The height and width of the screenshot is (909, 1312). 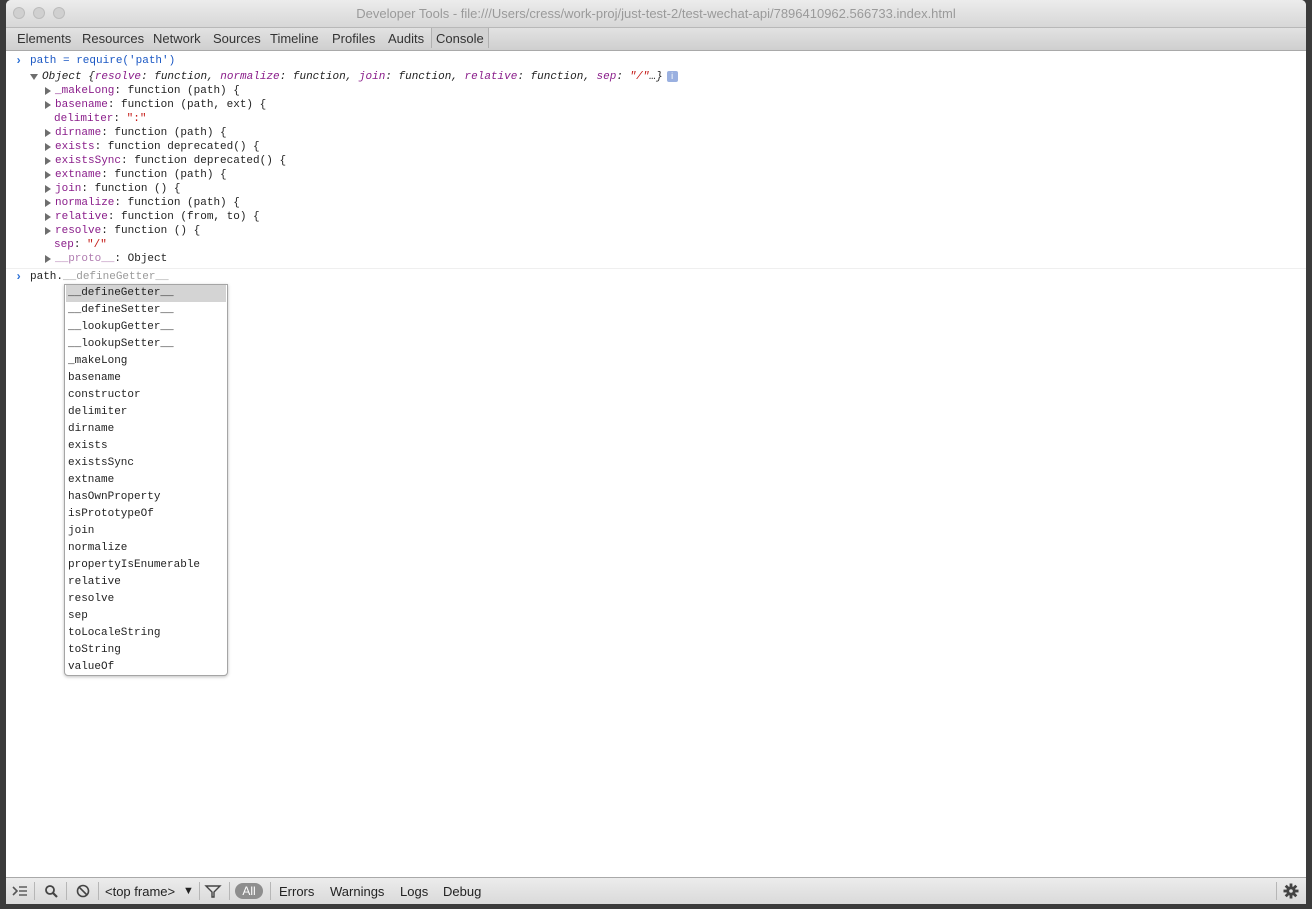 What do you see at coordinates (146, 514) in the screenshot?
I see `autocomplete-item: isPrototypeOf` at bounding box center [146, 514].